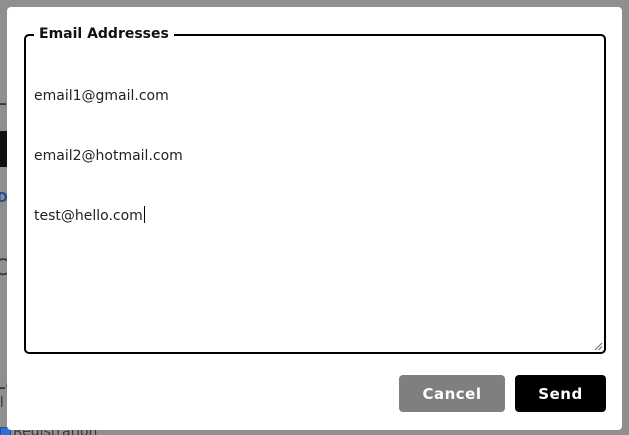  What do you see at coordinates (598, 346) in the screenshot?
I see `resize-grip-icon` at bounding box center [598, 346].